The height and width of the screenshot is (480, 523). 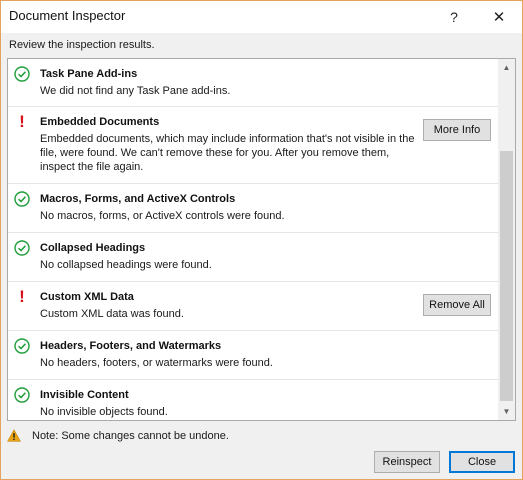 I want to click on note-bar: Note: Some changes cannot be undone., so click(x=118, y=435).